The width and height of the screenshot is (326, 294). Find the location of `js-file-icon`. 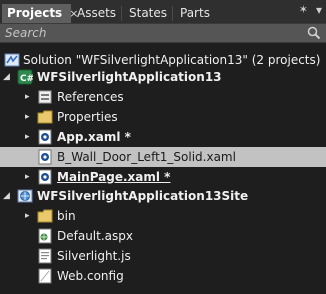

js-file-icon is located at coordinates (45, 256).